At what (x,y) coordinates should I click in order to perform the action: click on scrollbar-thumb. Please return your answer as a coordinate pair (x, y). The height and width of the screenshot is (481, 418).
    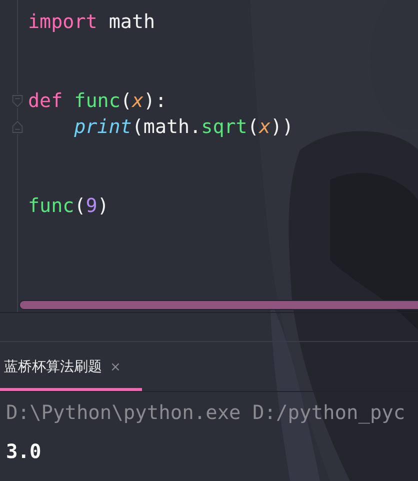
    Looking at the image, I should click on (218, 305).